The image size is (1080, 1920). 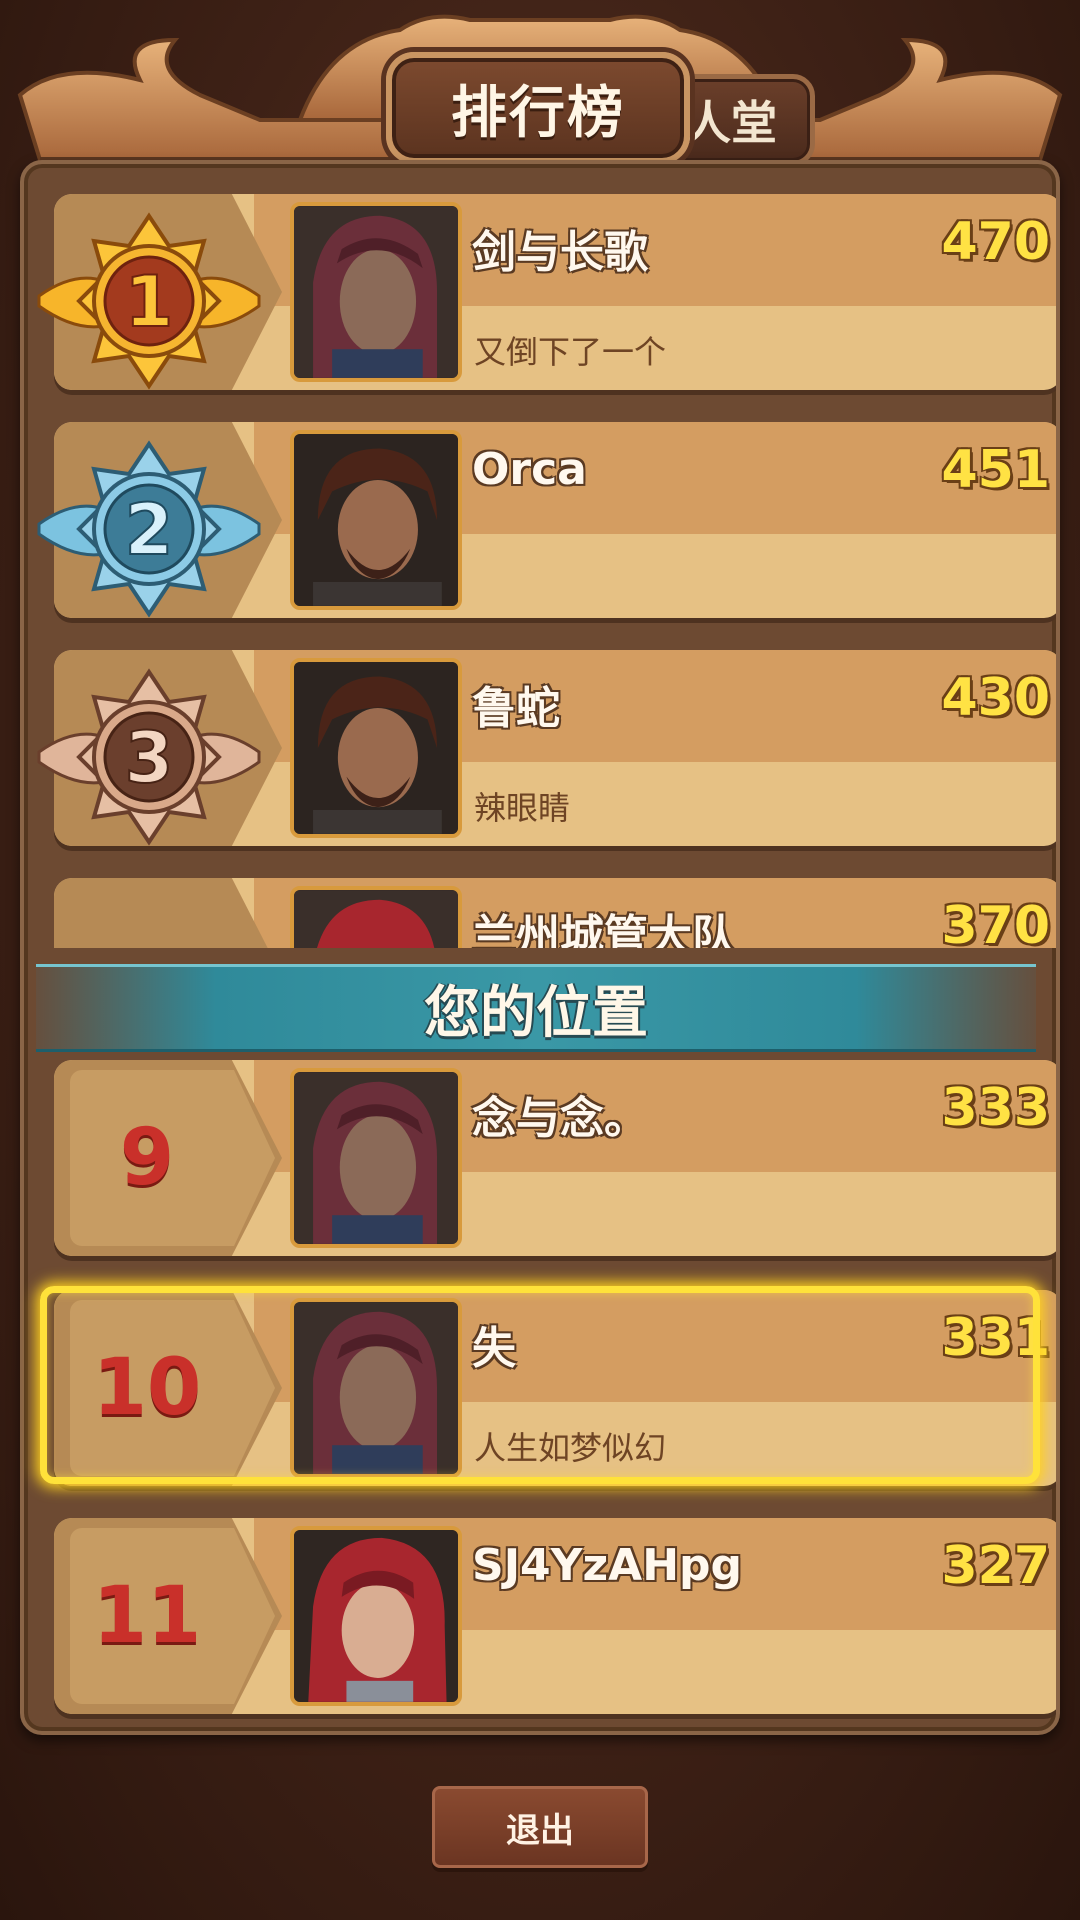 I want to click on leaderboard-row-self: 10 失 331 人生如梦似幻, so click(x=550, y=1390).